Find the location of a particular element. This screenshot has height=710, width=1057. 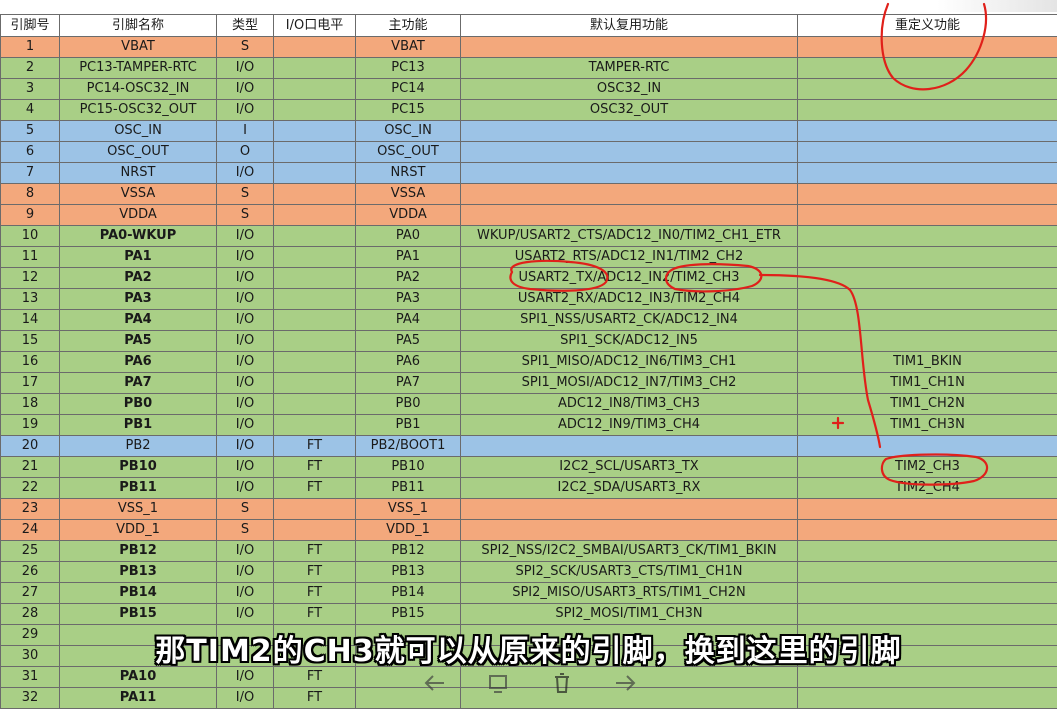

forward-arrow-icon is located at coordinates (625, 683).